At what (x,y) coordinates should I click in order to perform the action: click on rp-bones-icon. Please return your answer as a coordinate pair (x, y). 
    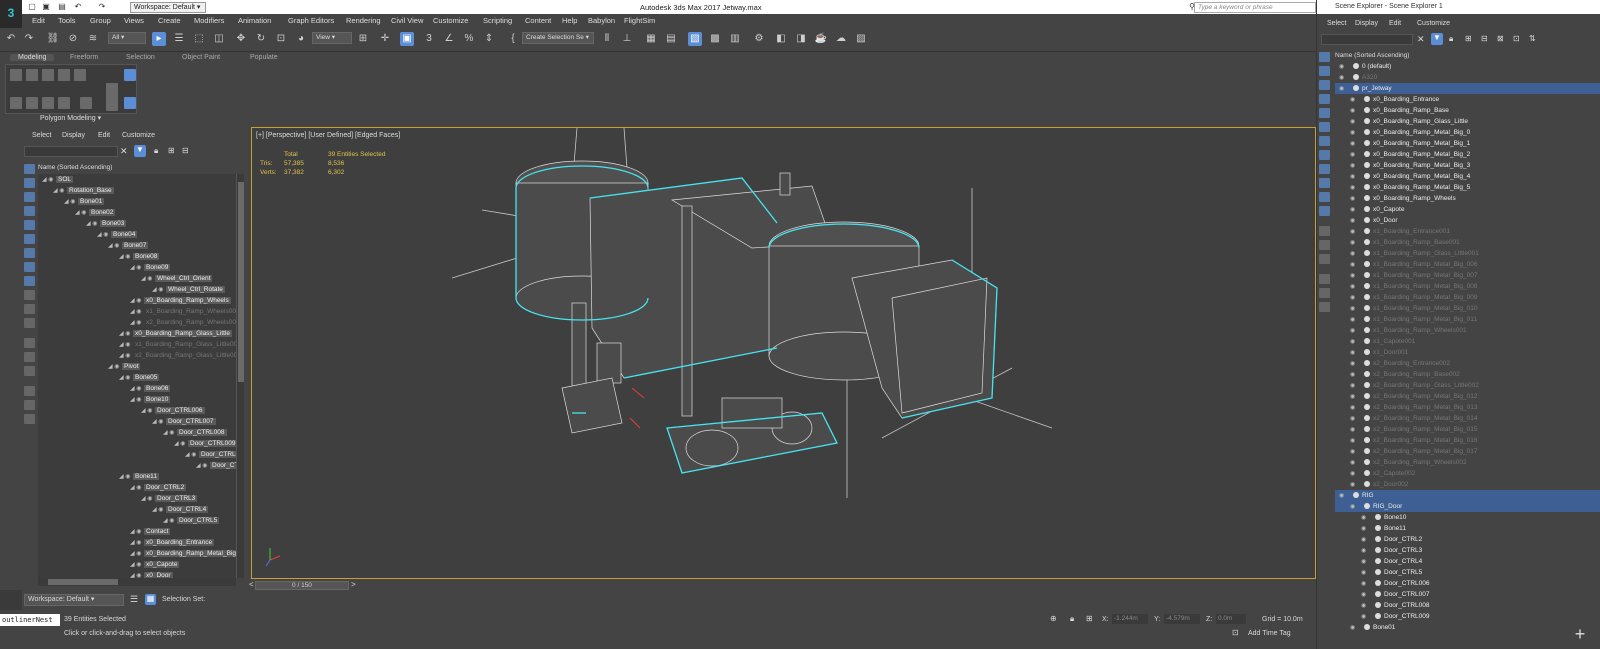
    Looking at the image, I should click on (1324, 169).